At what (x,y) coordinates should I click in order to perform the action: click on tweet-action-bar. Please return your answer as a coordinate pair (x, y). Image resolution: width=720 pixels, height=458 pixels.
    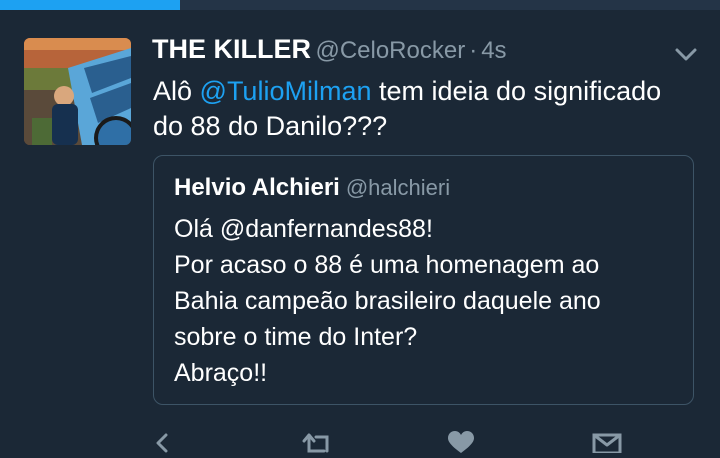
    Looking at the image, I should click on (360, 440).